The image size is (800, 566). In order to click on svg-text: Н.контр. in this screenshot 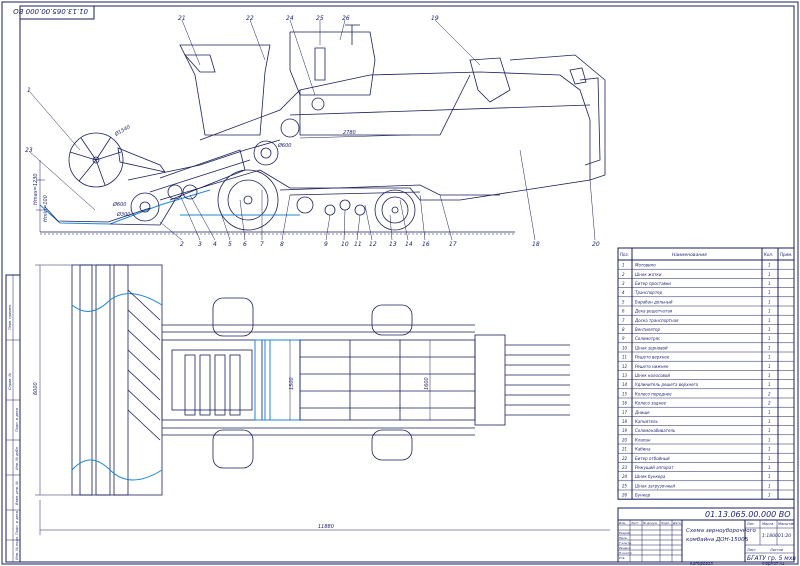, I will do `click(625, 553)`.